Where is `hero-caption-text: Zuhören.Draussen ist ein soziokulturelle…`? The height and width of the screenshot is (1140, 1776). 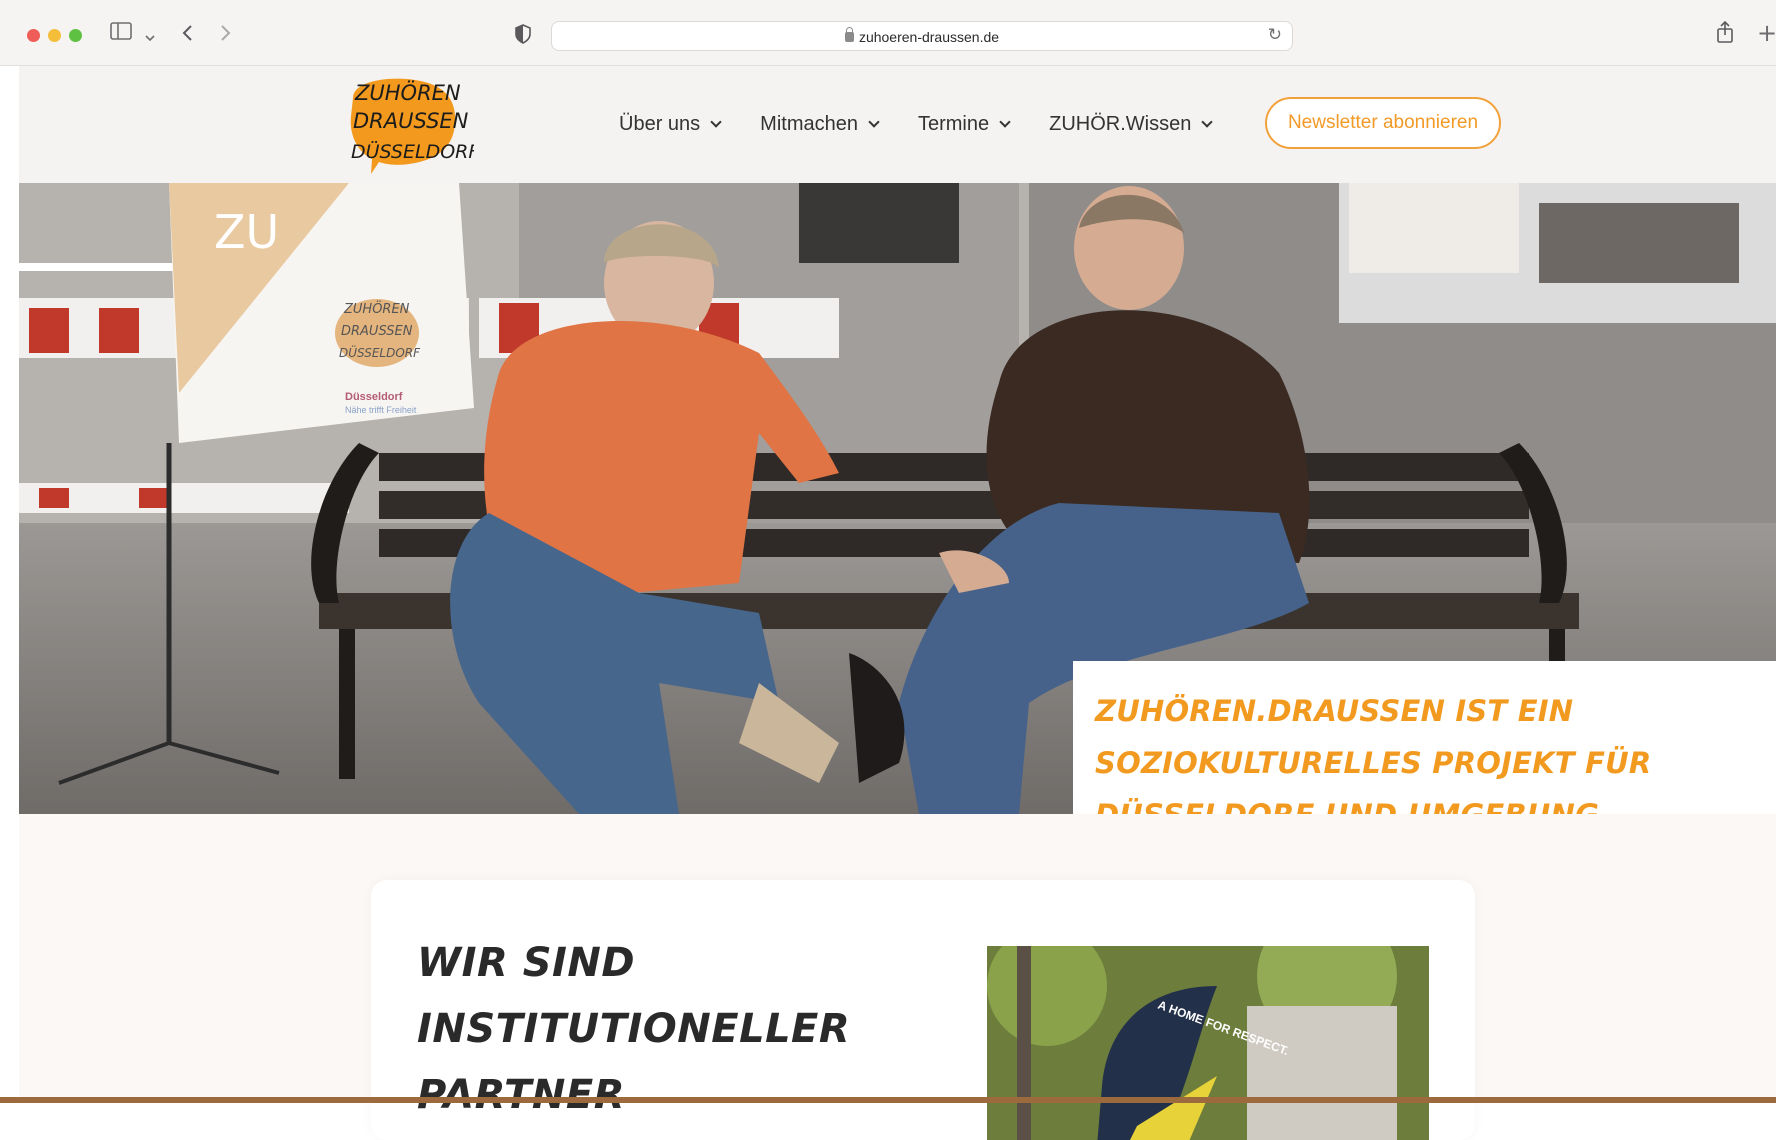 hero-caption-text: Zuhören.Draussen ist ein soziokulturelle… is located at coordinates (1373, 754).